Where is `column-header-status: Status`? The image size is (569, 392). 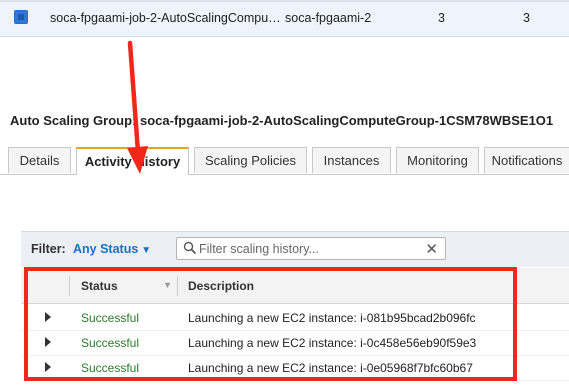
column-header-status: Status is located at coordinates (99, 286).